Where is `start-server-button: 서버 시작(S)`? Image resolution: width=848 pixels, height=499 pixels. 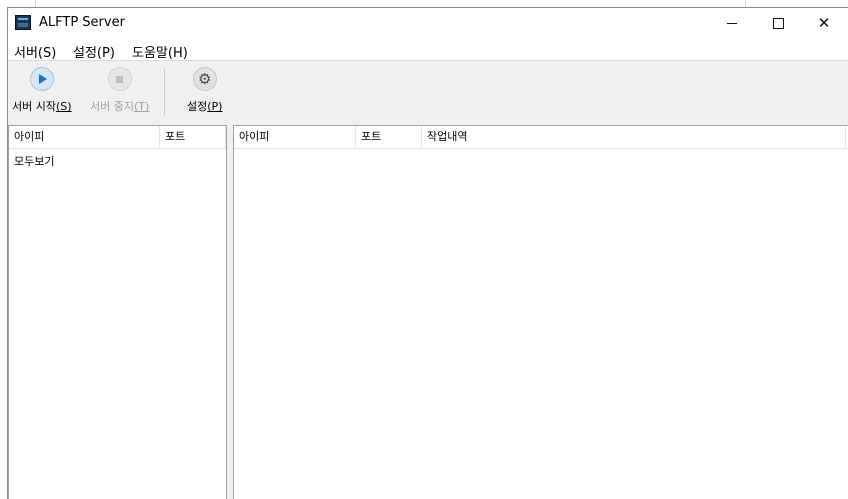 start-server-button: 서버 시작(S) is located at coordinates (42, 90).